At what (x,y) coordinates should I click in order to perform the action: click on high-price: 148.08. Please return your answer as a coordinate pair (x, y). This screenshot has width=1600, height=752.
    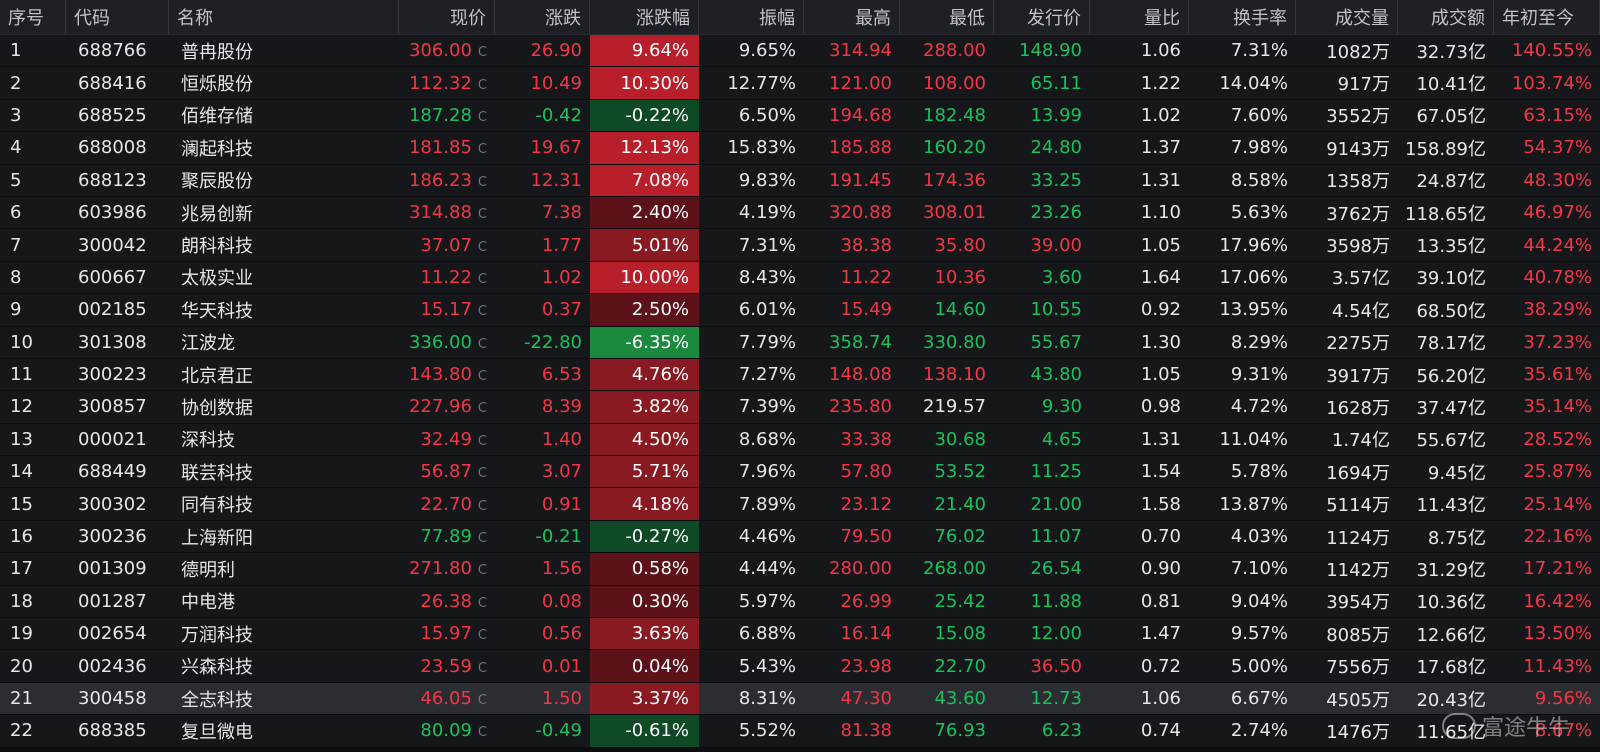
    Looking at the image, I should click on (852, 374).